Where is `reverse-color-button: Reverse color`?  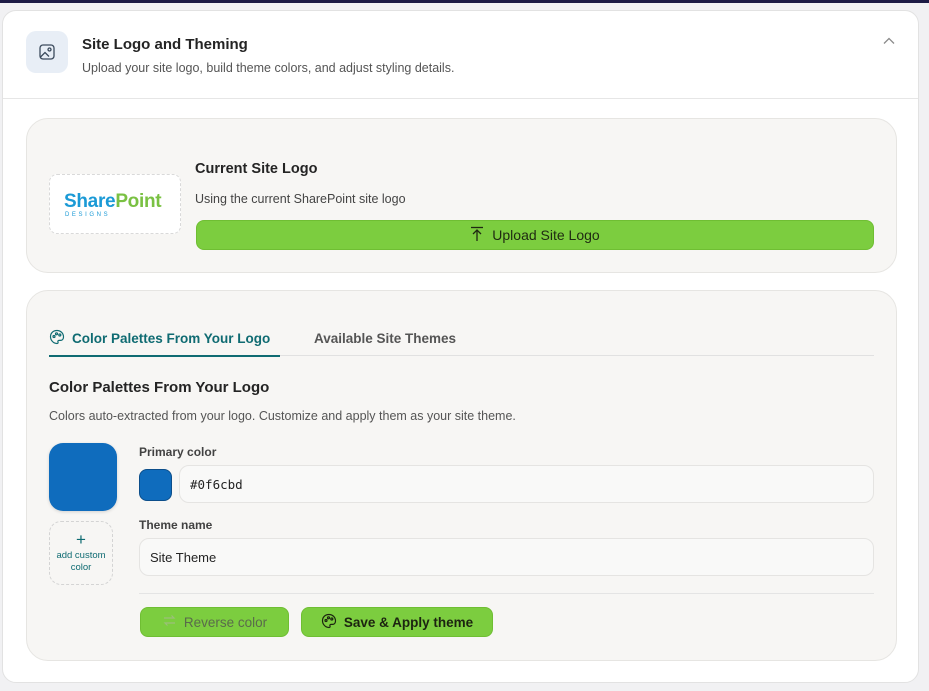 reverse-color-button: Reverse color is located at coordinates (214, 622).